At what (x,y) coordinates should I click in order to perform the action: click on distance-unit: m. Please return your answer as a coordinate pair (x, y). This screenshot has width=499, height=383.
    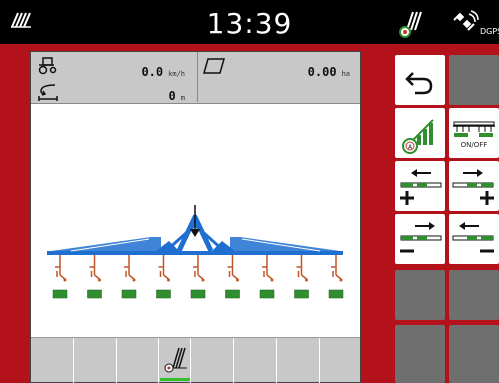
    Looking at the image, I should click on (182, 98).